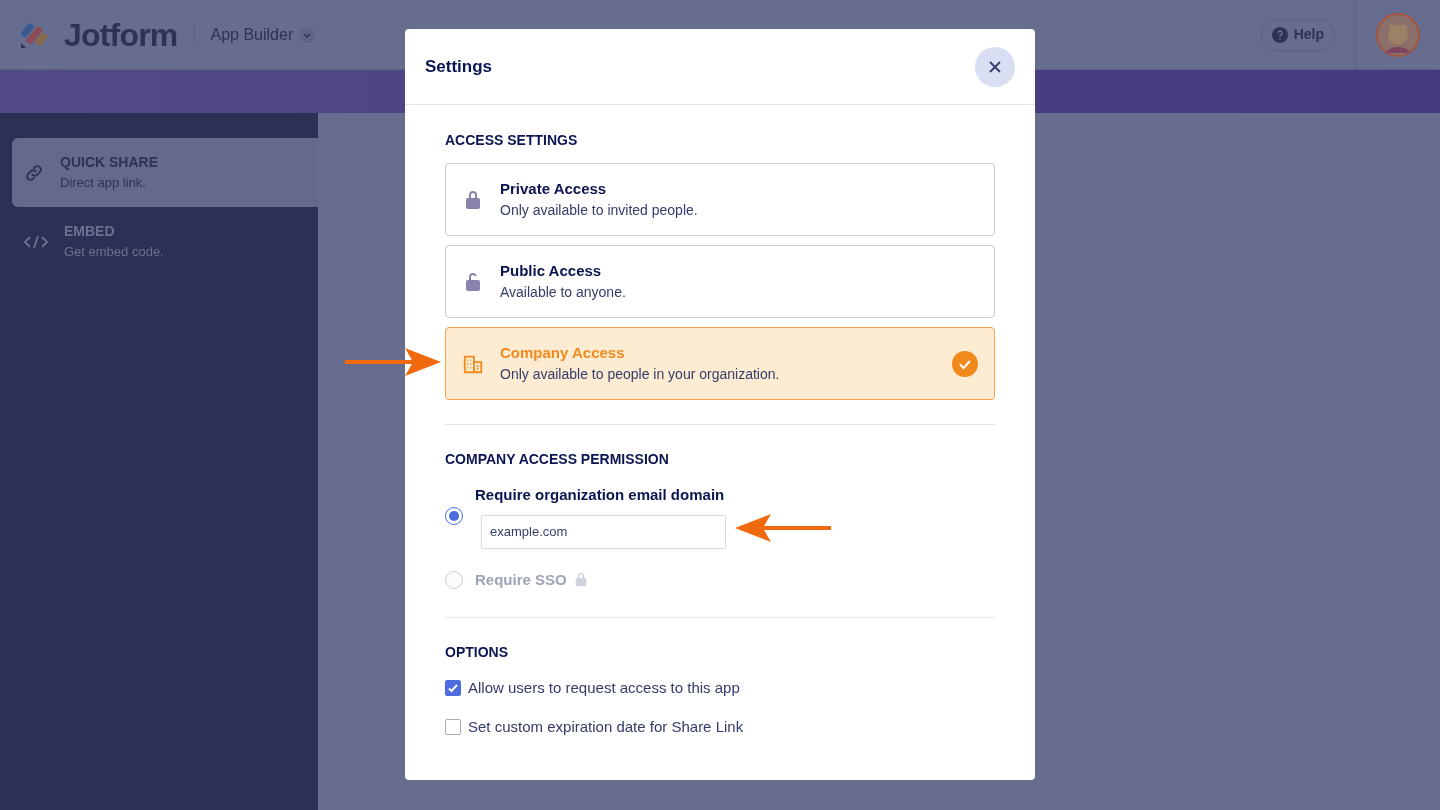 This screenshot has width=1440, height=810. What do you see at coordinates (1279, 34) in the screenshot?
I see `help-icon` at bounding box center [1279, 34].